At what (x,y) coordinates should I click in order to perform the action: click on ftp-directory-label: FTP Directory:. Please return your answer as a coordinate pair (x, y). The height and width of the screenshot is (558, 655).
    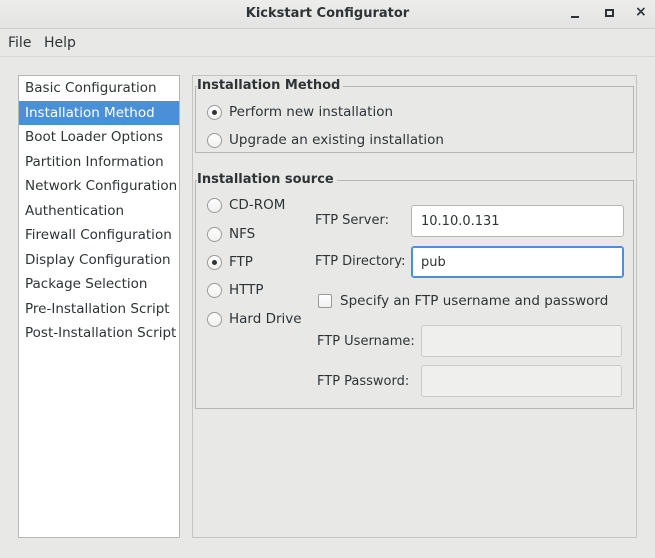
    Looking at the image, I should click on (360, 261).